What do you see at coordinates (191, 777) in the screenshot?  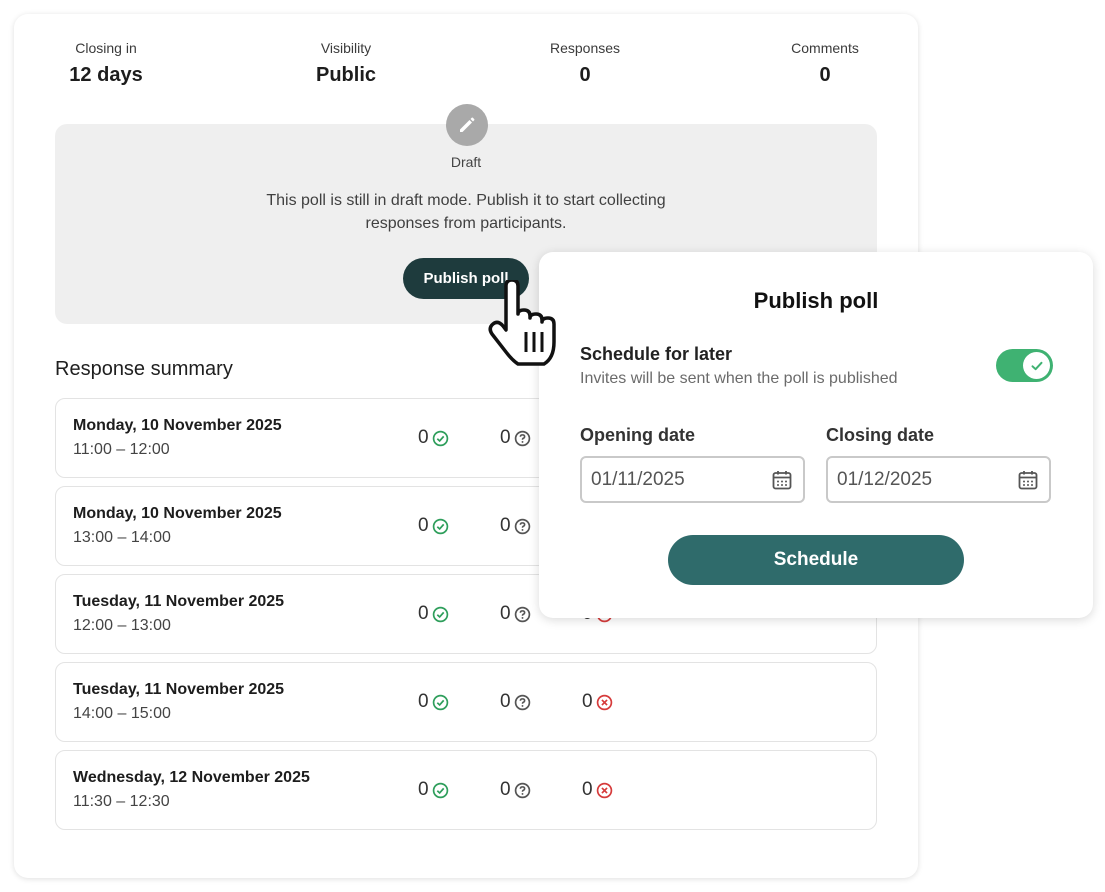 I see `row-date: Wednesday, 12 November 2025` at bounding box center [191, 777].